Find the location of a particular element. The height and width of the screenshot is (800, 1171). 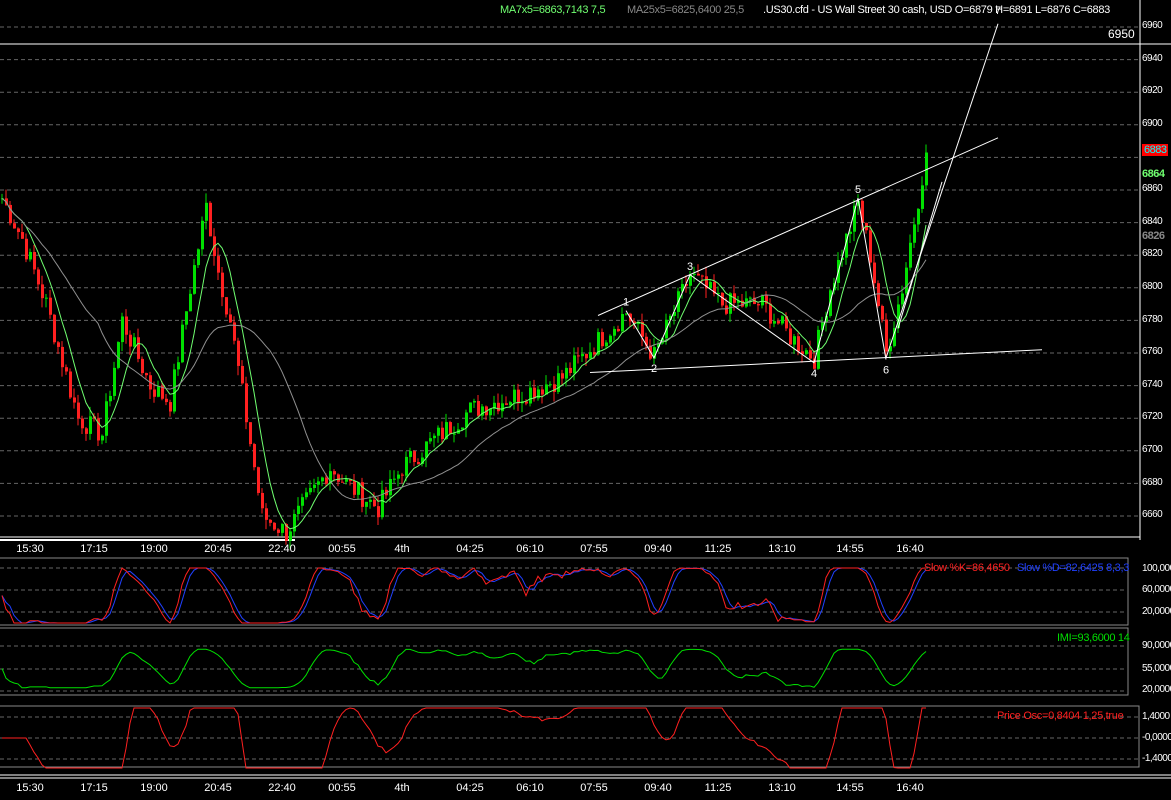

y-tick: 6920 is located at coordinates (1152, 90).